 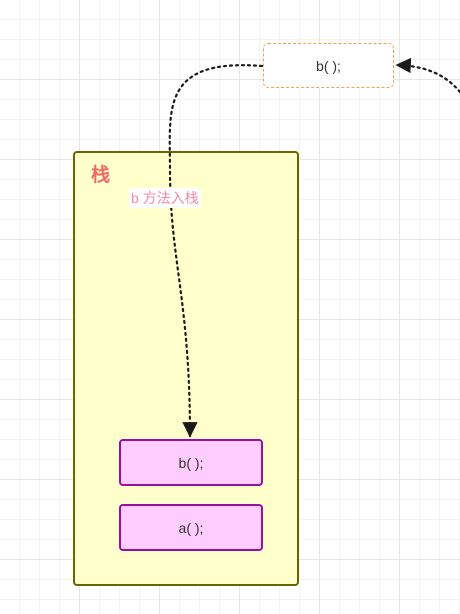 What do you see at coordinates (216, 251) in the screenshot?
I see `push-arrow` at bounding box center [216, 251].